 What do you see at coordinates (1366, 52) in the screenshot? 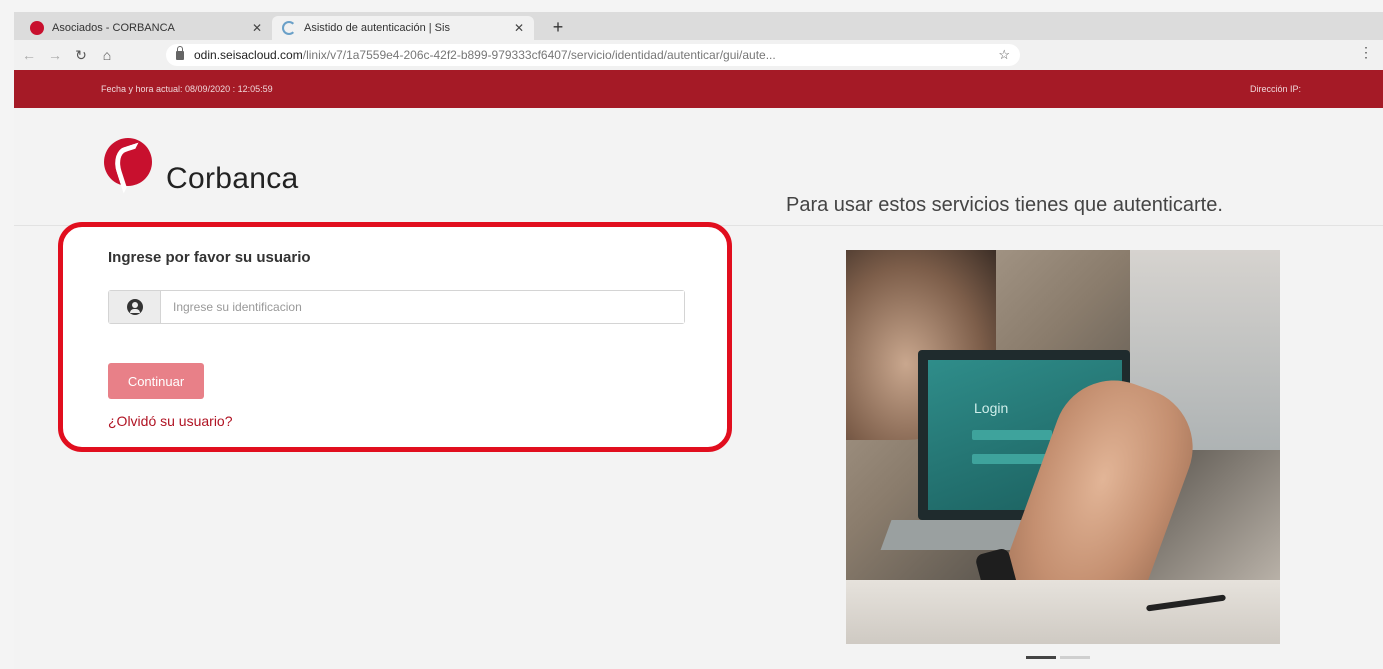
I see `browser-menu-icon: ⋮` at bounding box center [1366, 52].